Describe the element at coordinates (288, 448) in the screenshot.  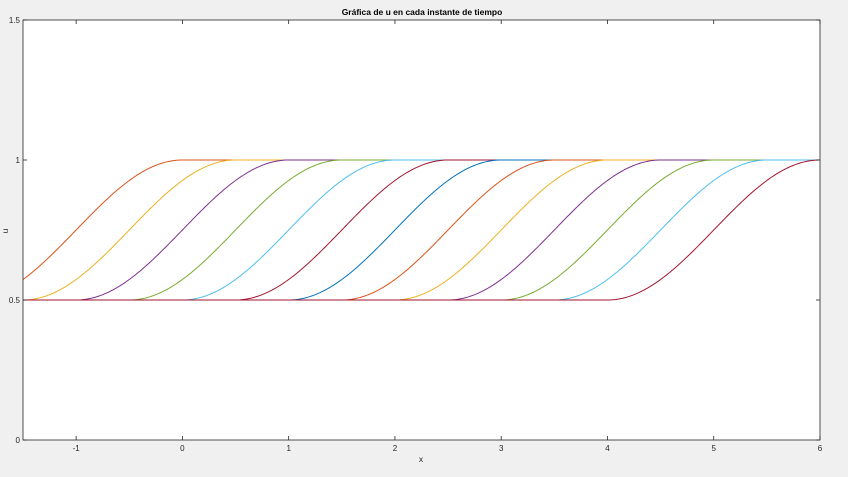
I see `x-tick-label: 1` at that location.